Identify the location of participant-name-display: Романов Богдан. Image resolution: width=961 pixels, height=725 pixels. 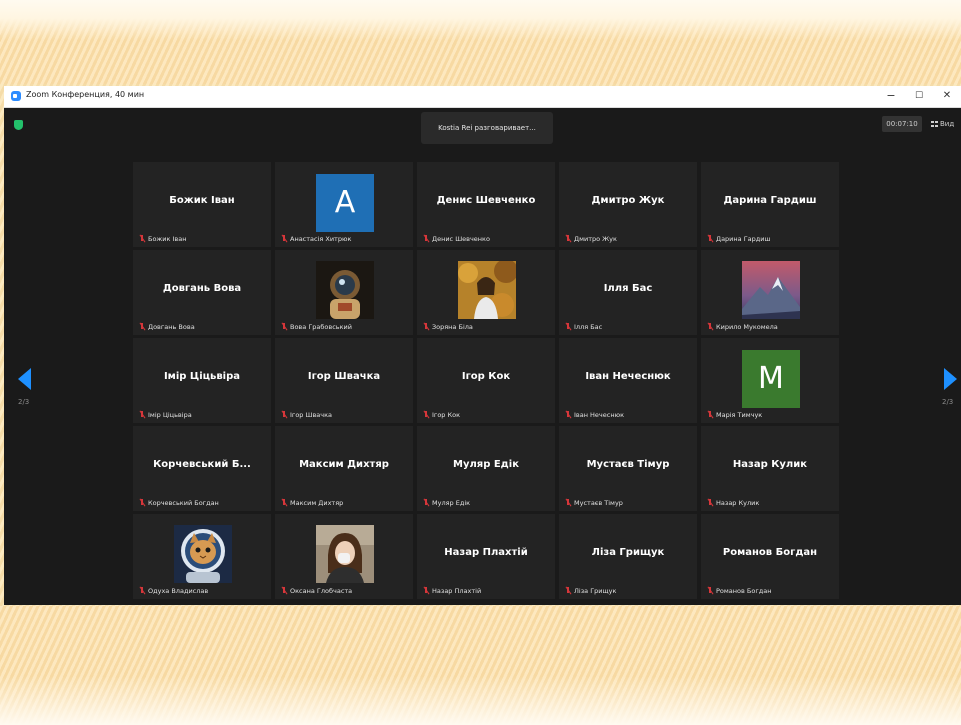
(770, 552).